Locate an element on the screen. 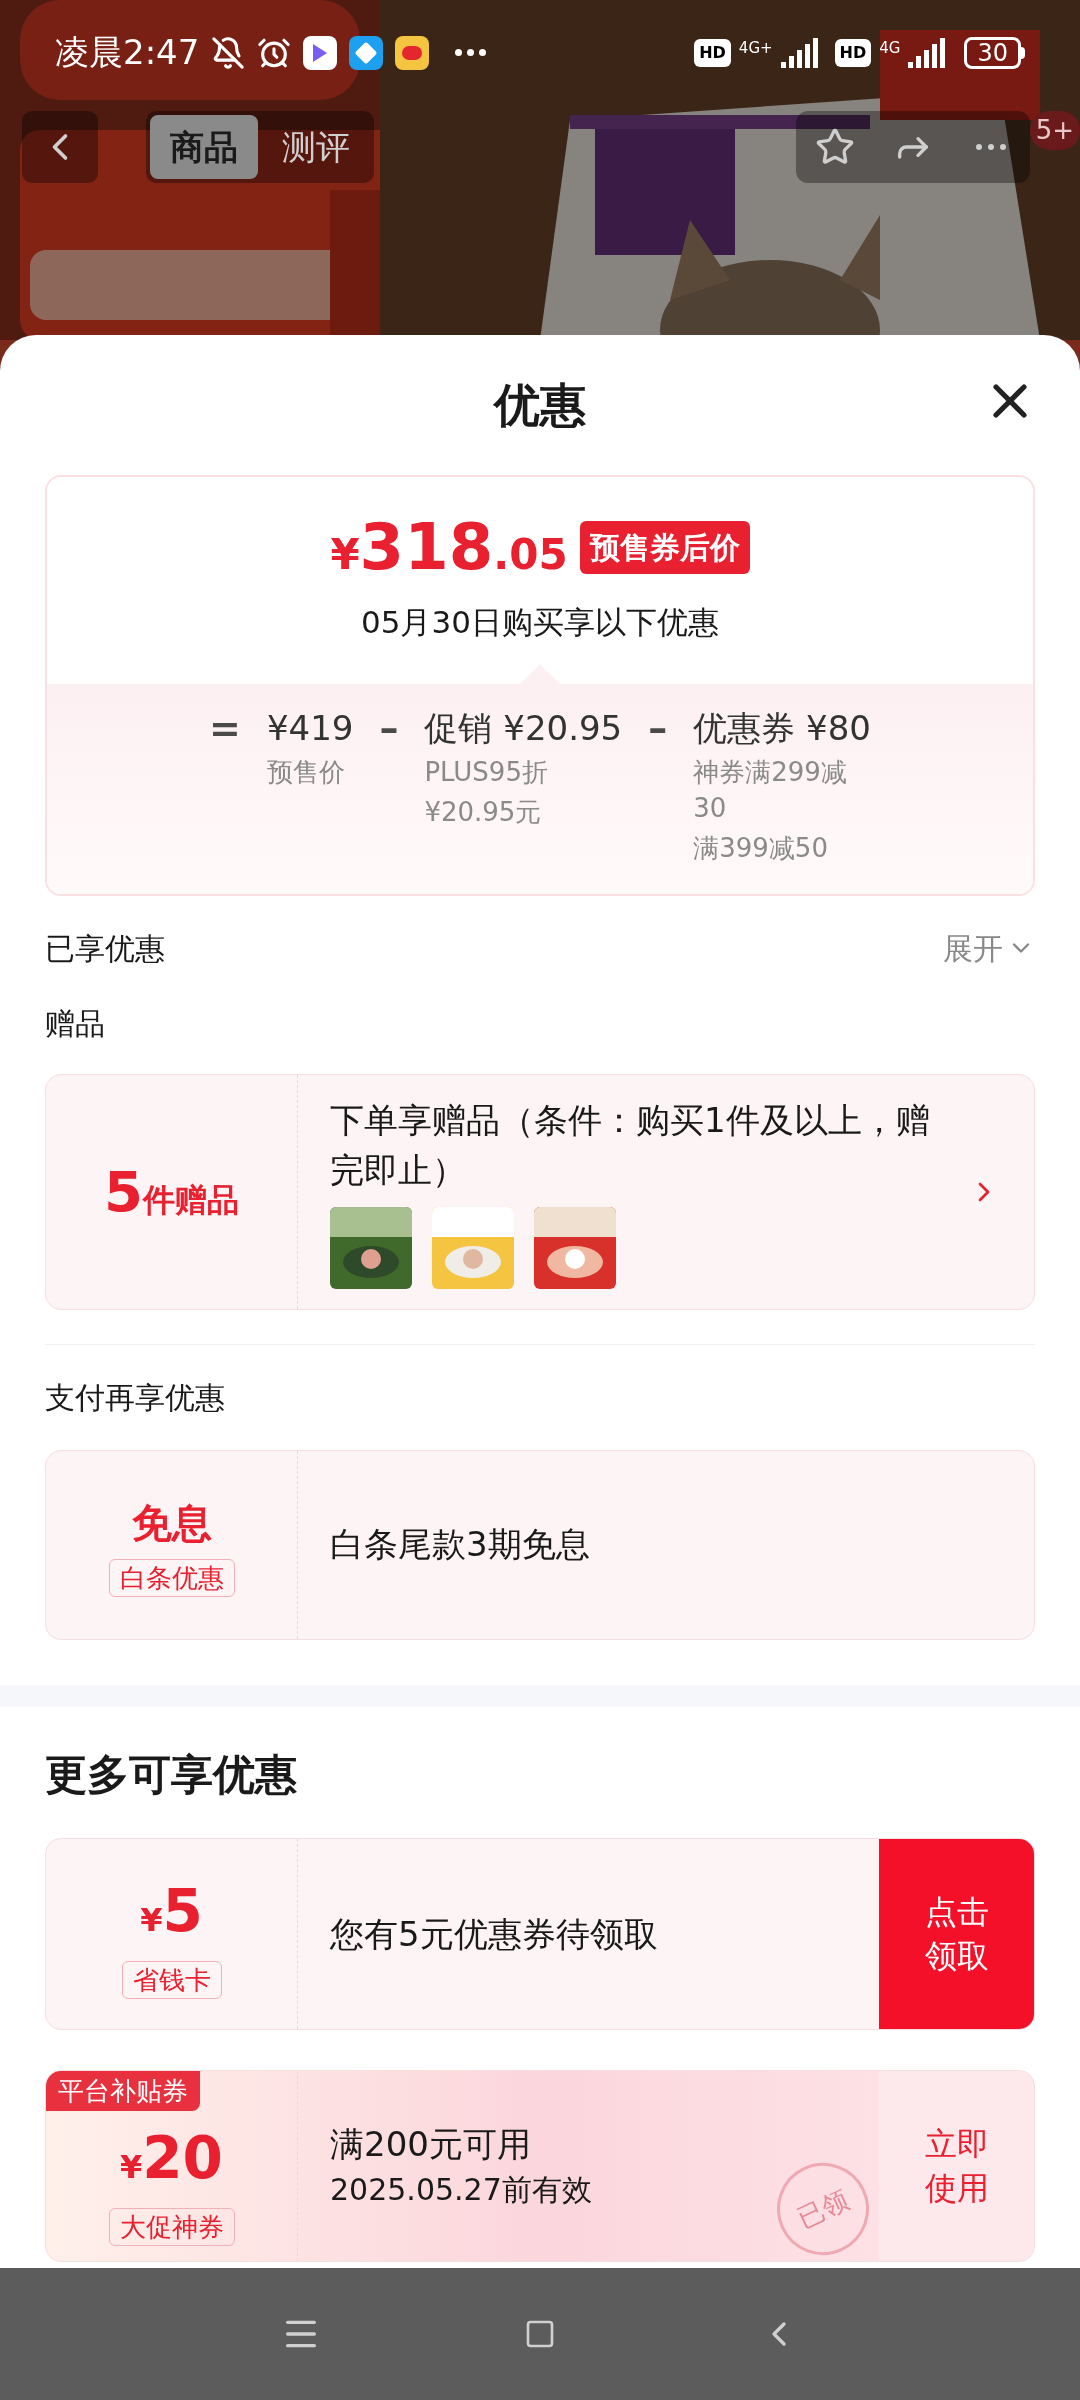  section-title: 已享优惠 is located at coordinates (105, 948).